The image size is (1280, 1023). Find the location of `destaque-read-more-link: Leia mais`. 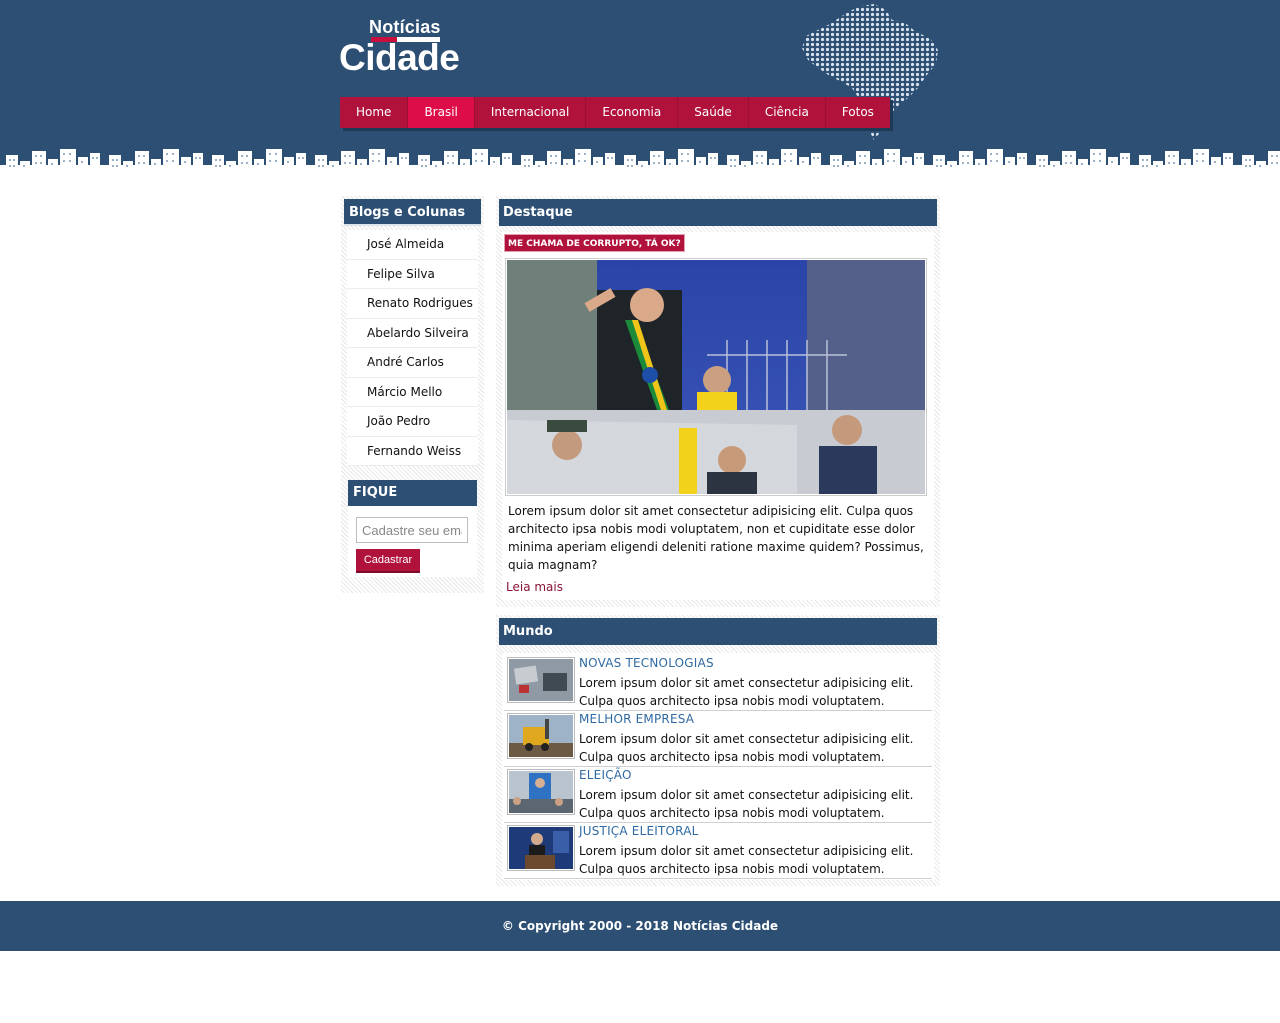

destaque-read-more-link: Leia mais is located at coordinates (534, 587).